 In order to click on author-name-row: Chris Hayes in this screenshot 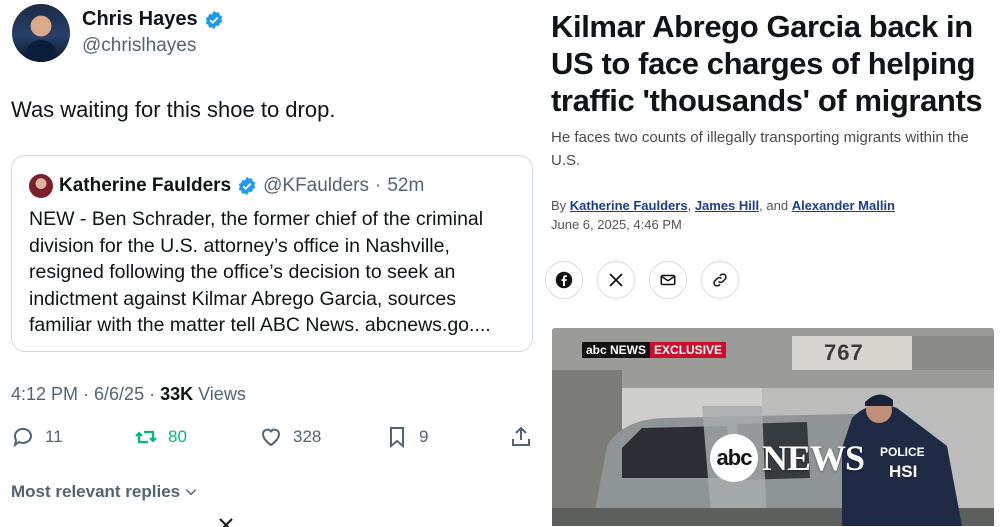, I will do `click(153, 19)`.